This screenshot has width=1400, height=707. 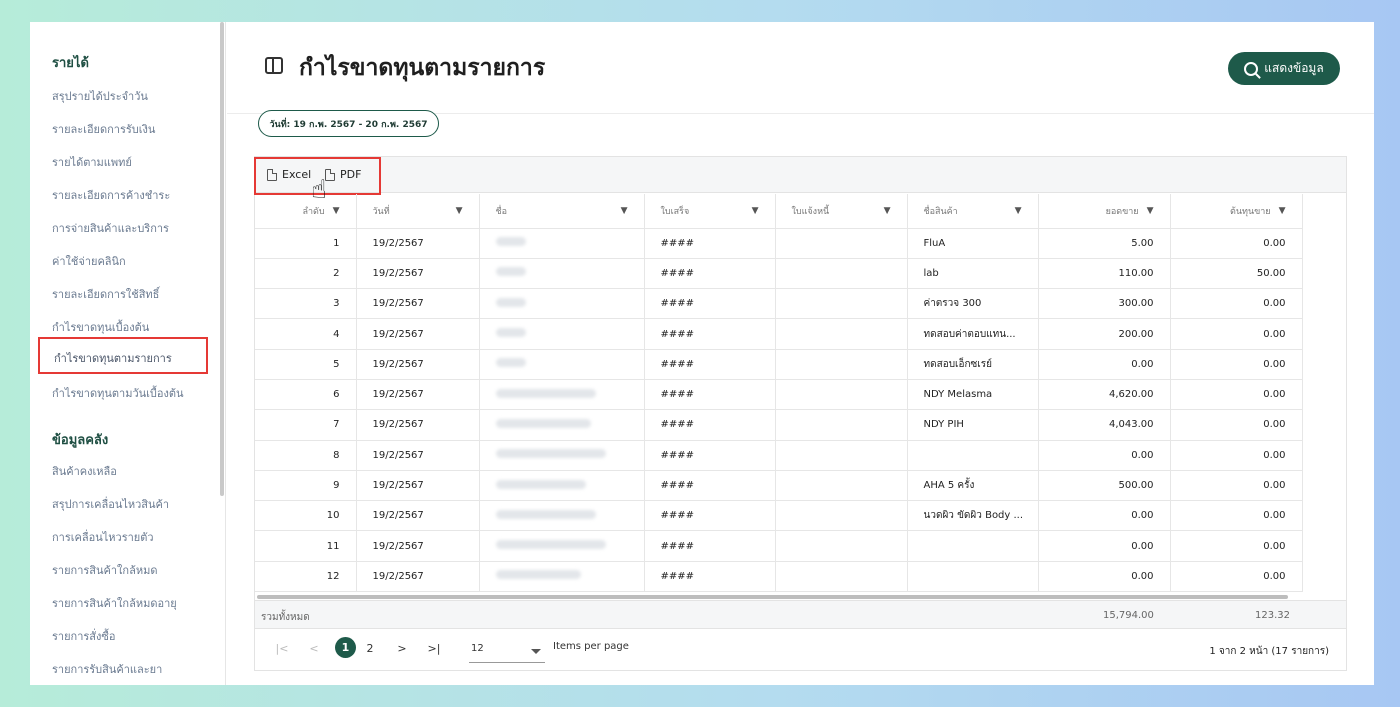 I want to click on sidebar-item-movement-summary: สรุปการเคลื่อนไหวสินค้า, so click(x=110, y=504).